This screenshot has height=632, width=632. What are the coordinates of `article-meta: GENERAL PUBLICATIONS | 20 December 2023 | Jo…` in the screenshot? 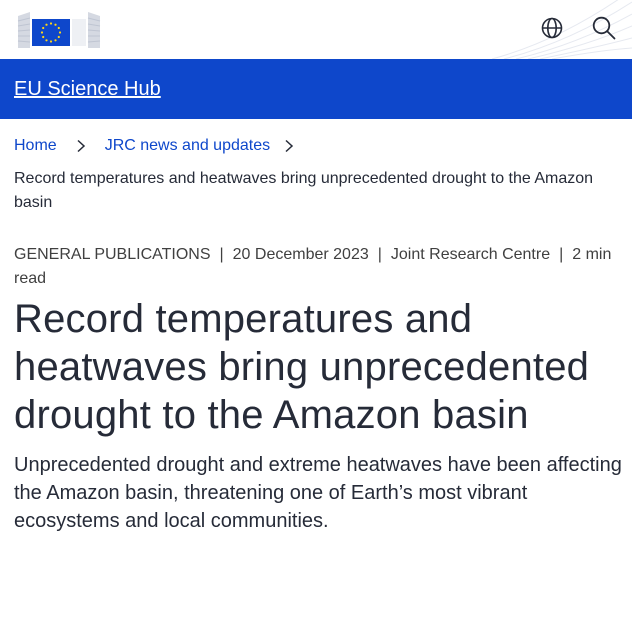 It's located at (316, 267).